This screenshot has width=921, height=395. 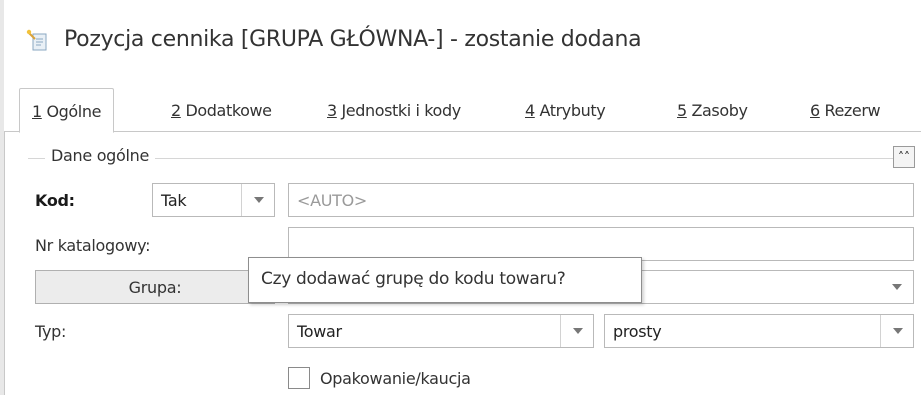 What do you see at coordinates (601, 200) in the screenshot?
I see `kod-input: <AUTO>` at bounding box center [601, 200].